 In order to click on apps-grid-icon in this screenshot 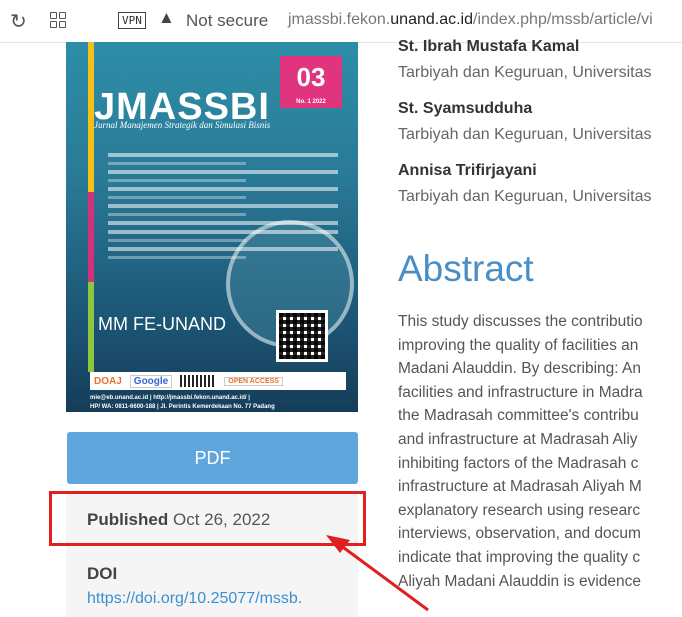, I will do `click(58, 20)`.